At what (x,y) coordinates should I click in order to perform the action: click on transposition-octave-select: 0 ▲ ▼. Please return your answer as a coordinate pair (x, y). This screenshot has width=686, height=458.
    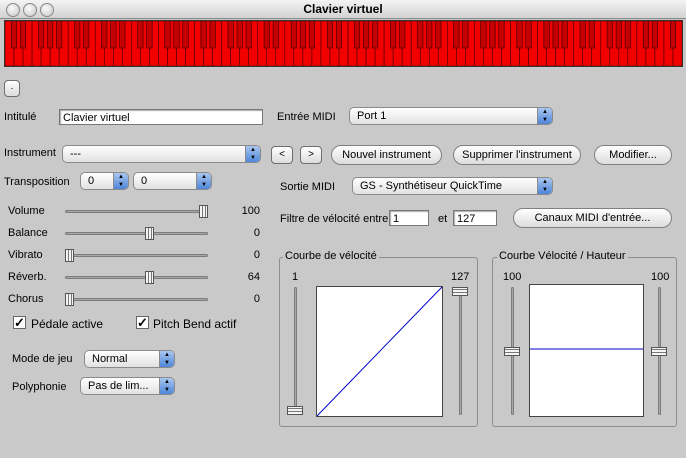
    Looking at the image, I should click on (104, 181).